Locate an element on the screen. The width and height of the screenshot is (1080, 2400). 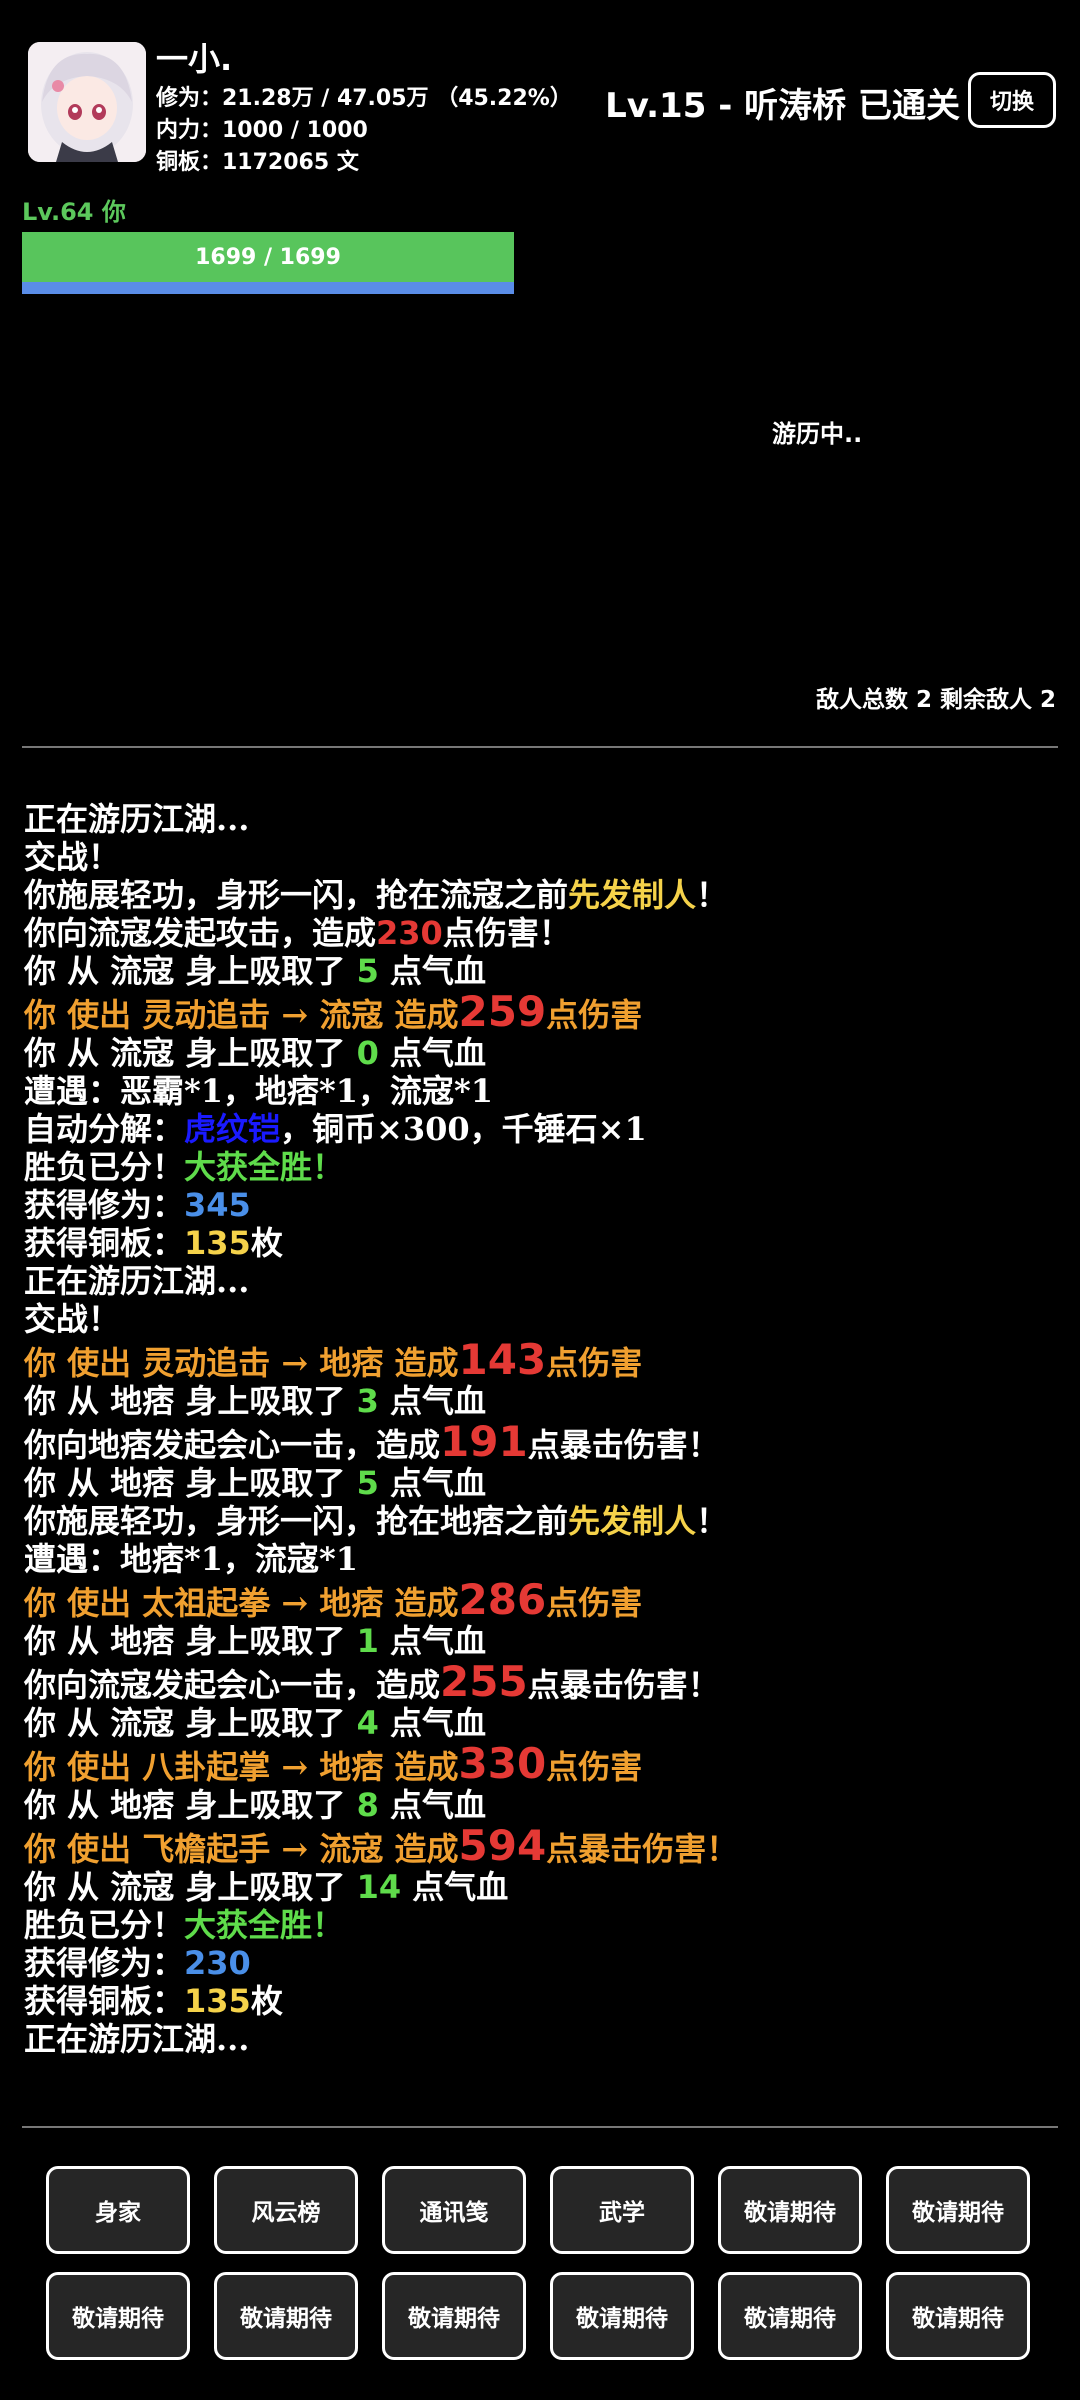
switch-stage-button: 切换 is located at coordinates (1012, 100).